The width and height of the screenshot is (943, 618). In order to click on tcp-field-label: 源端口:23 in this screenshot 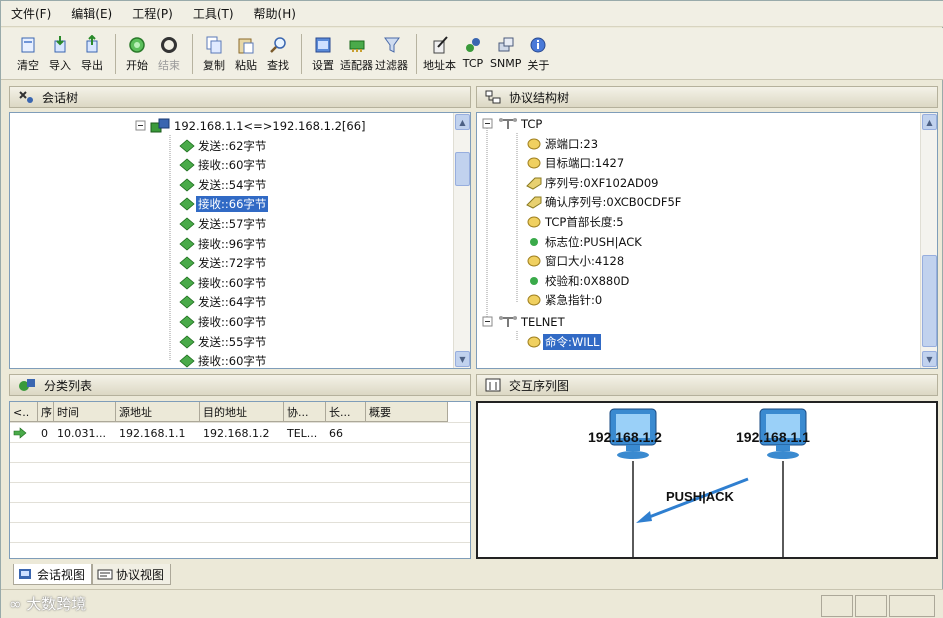, I will do `click(572, 143)`.